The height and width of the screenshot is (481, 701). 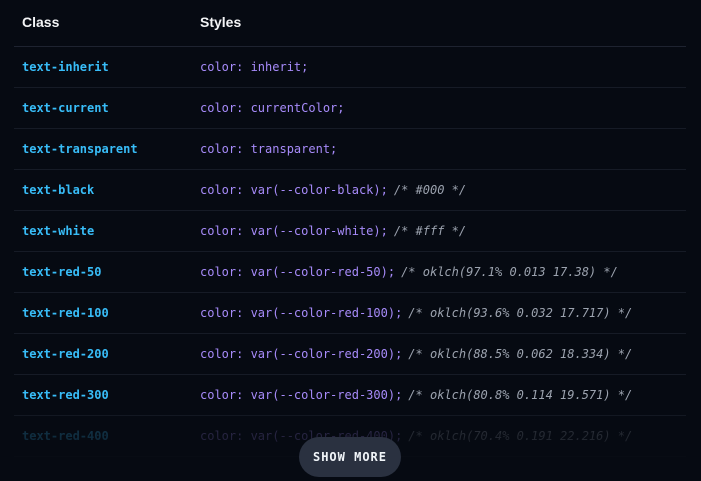 I want to click on style-comment: /* oklch(88.5% 0.062 18.334) */, so click(x=520, y=354).